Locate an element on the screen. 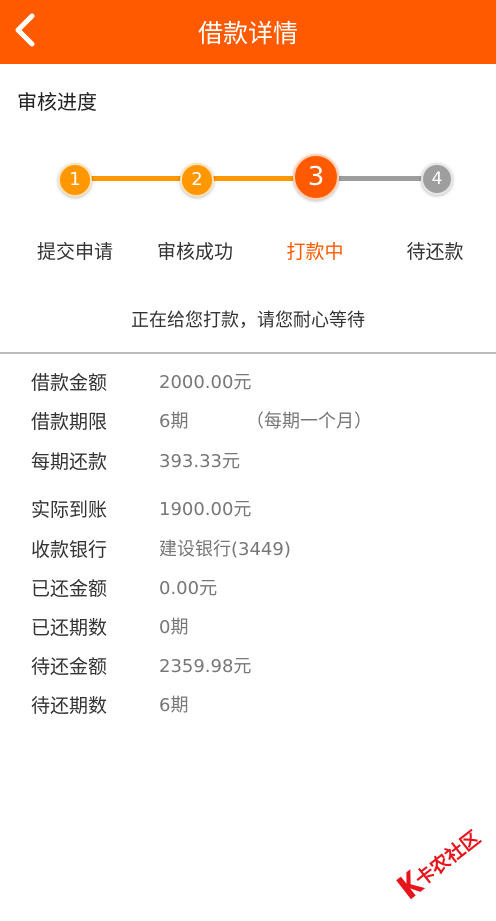 The height and width of the screenshot is (921, 496). detail-value: 393.33元 is located at coordinates (199, 461).